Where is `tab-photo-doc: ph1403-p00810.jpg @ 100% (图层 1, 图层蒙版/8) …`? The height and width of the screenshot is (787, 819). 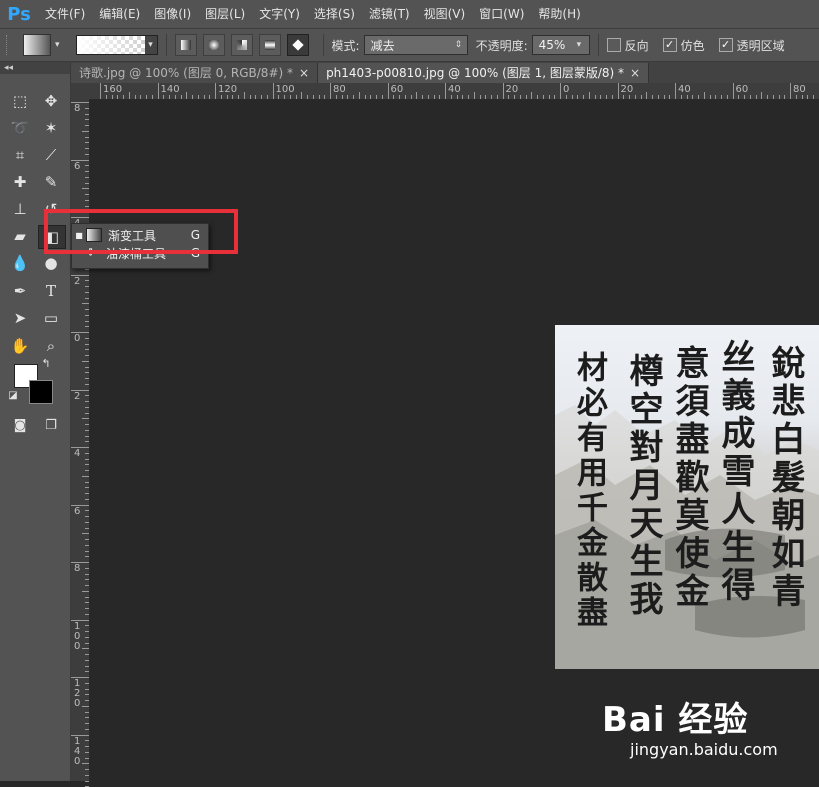 tab-photo-doc: ph1403-p00810.jpg @ 100% (图层 1, 图层蒙版/8) … is located at coordinates (483, 73).